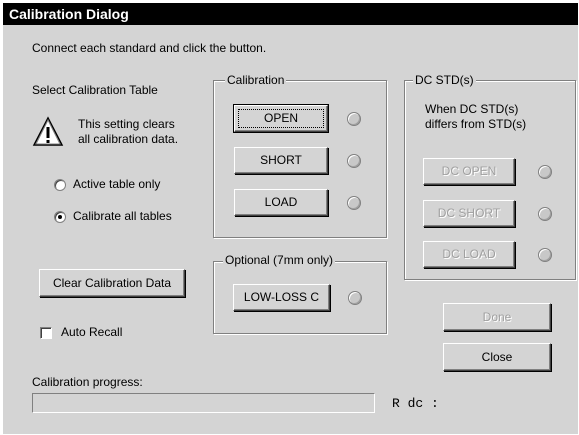  I want to click on done-button-label: Done, so click(497, 317).